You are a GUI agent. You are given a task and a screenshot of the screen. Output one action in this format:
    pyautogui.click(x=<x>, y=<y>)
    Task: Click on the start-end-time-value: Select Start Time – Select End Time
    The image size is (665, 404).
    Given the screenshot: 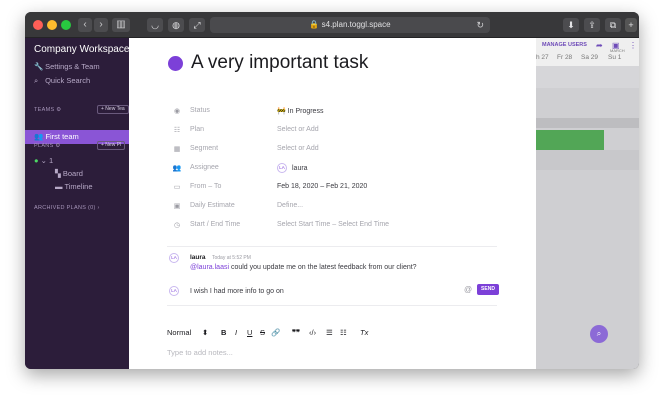 What is the action you would take?
    pyautogui.click(x=333, y=224)
    